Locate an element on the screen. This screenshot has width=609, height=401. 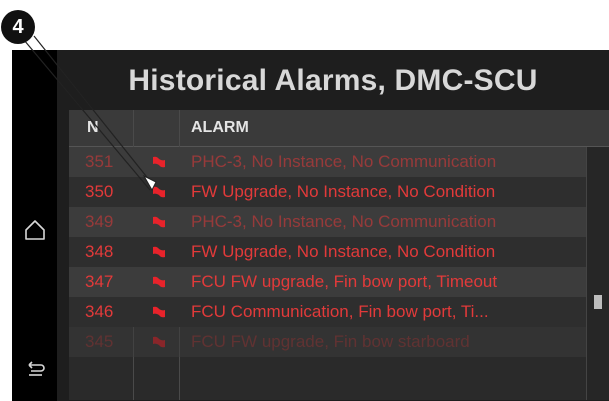
home-outline-icon is located at coordinates (34, 230).